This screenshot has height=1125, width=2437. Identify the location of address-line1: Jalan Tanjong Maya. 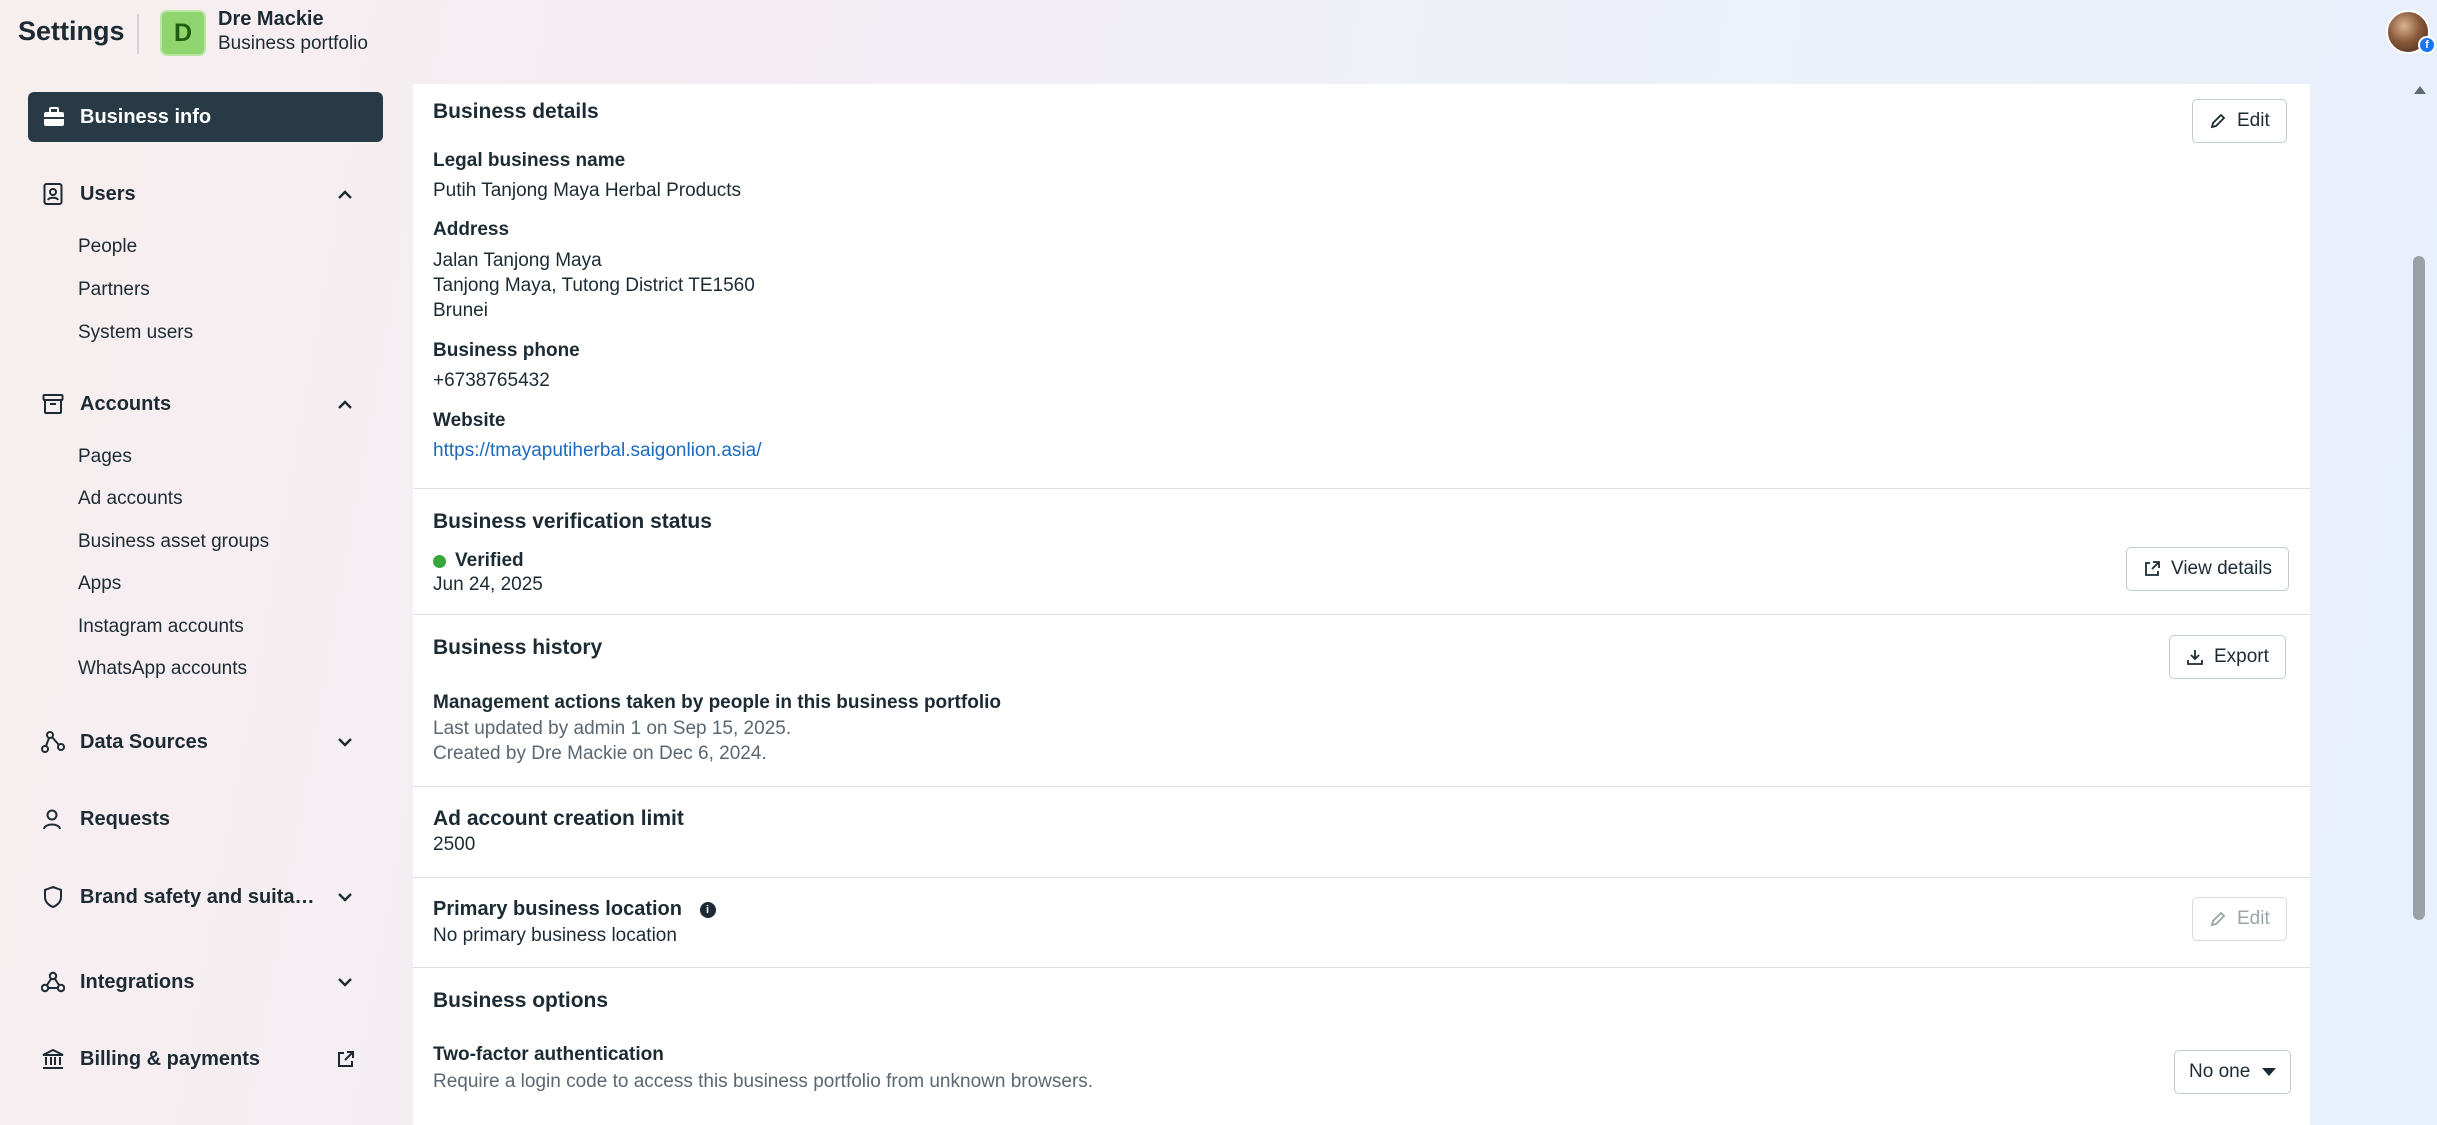
(517, 260).